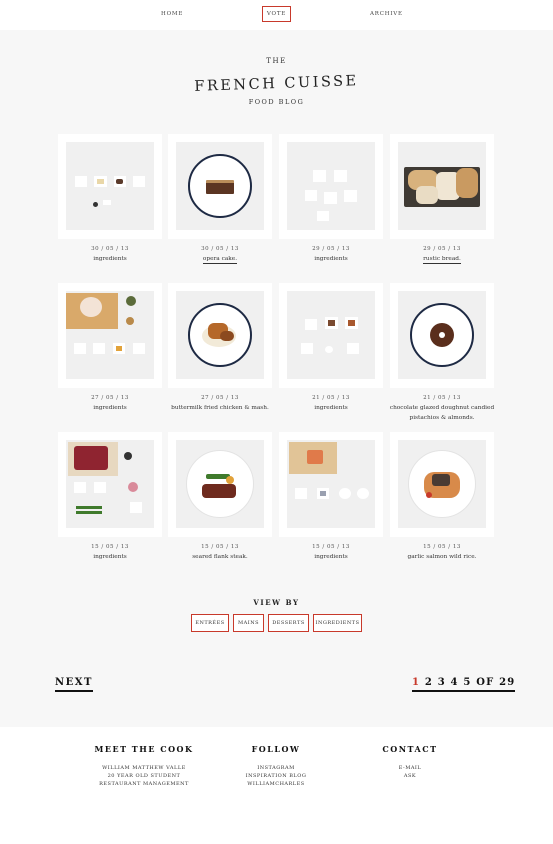 The image size is (553, 844). I want to click on post-photo-opera-cake, so click(220, 186).